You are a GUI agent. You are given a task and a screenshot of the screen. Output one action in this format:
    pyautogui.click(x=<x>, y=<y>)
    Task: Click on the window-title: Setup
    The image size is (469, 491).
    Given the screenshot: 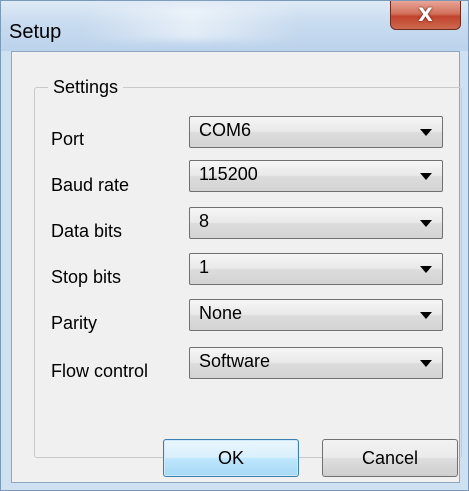 What is the action you would take?
    pyautogui.click(x=35, y=32)
    